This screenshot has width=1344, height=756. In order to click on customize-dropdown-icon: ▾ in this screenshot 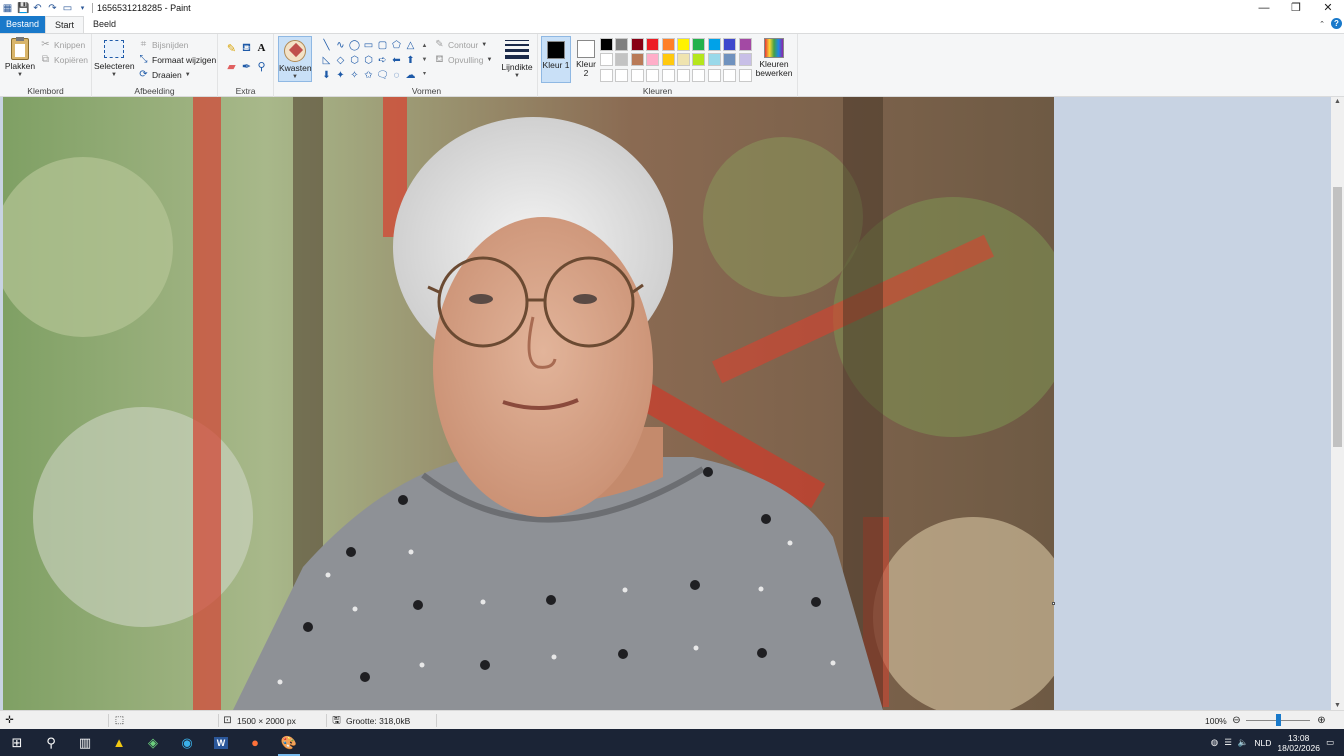, I will do `click(82, 8)`.